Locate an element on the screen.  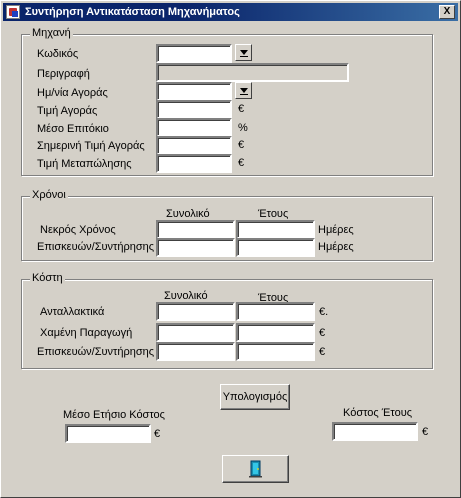
lost-production-total-field is located at coordinates (195, 332).